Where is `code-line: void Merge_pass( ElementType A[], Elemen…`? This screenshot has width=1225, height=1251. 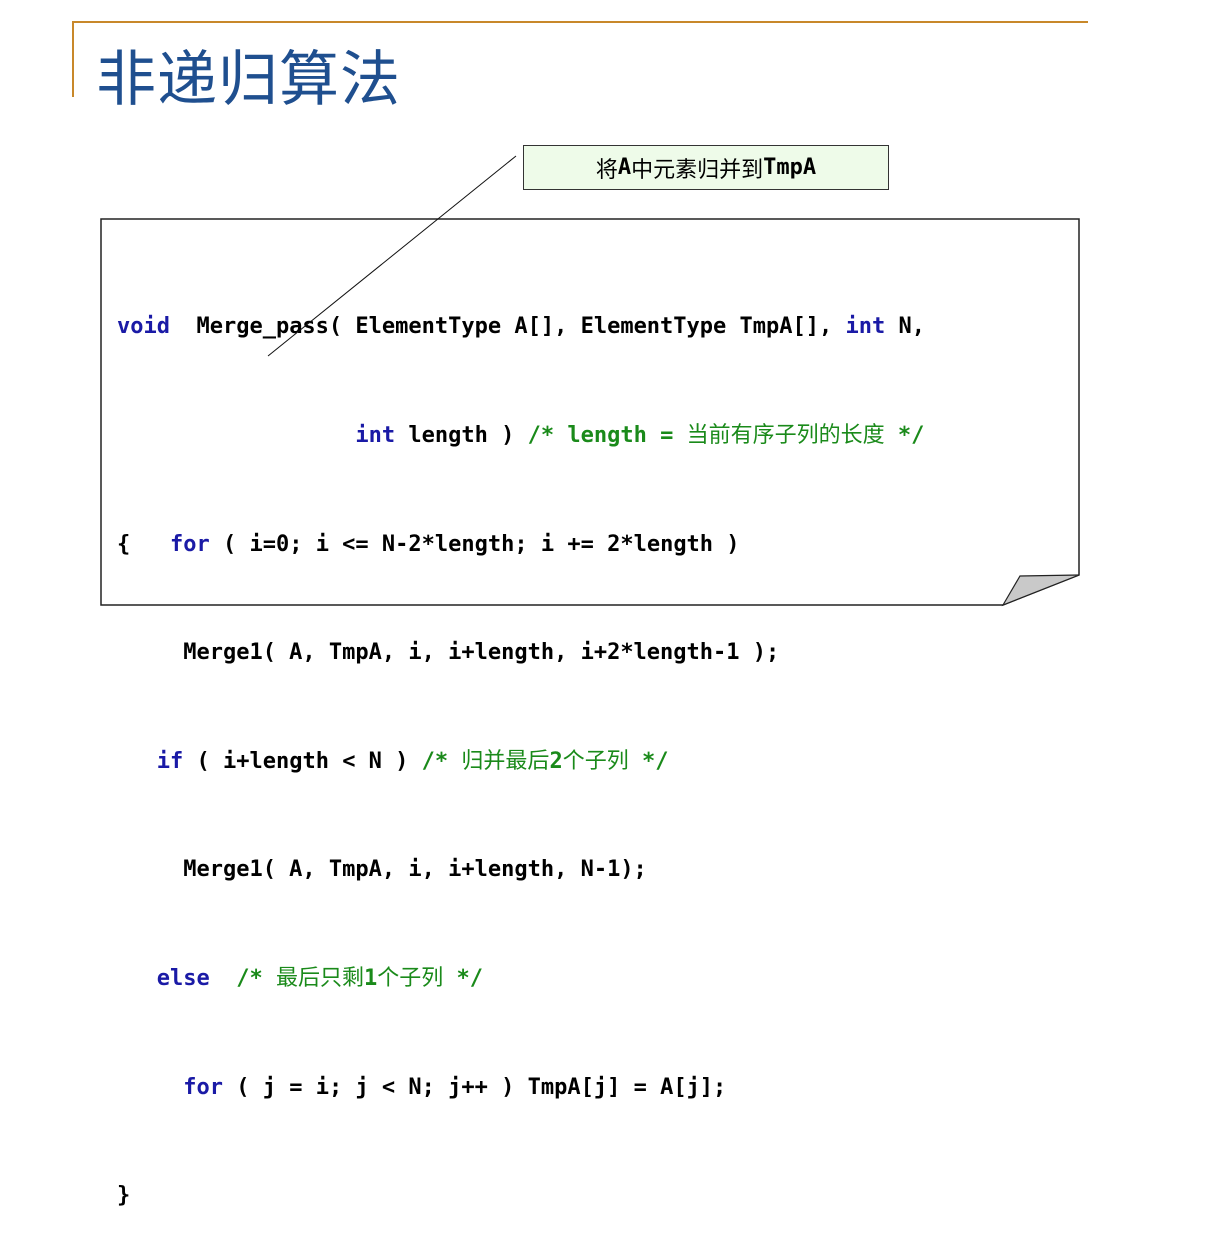
code-line: void Merge_pass( ElementType A[], Elemen… is located at coordinates (521, 327).